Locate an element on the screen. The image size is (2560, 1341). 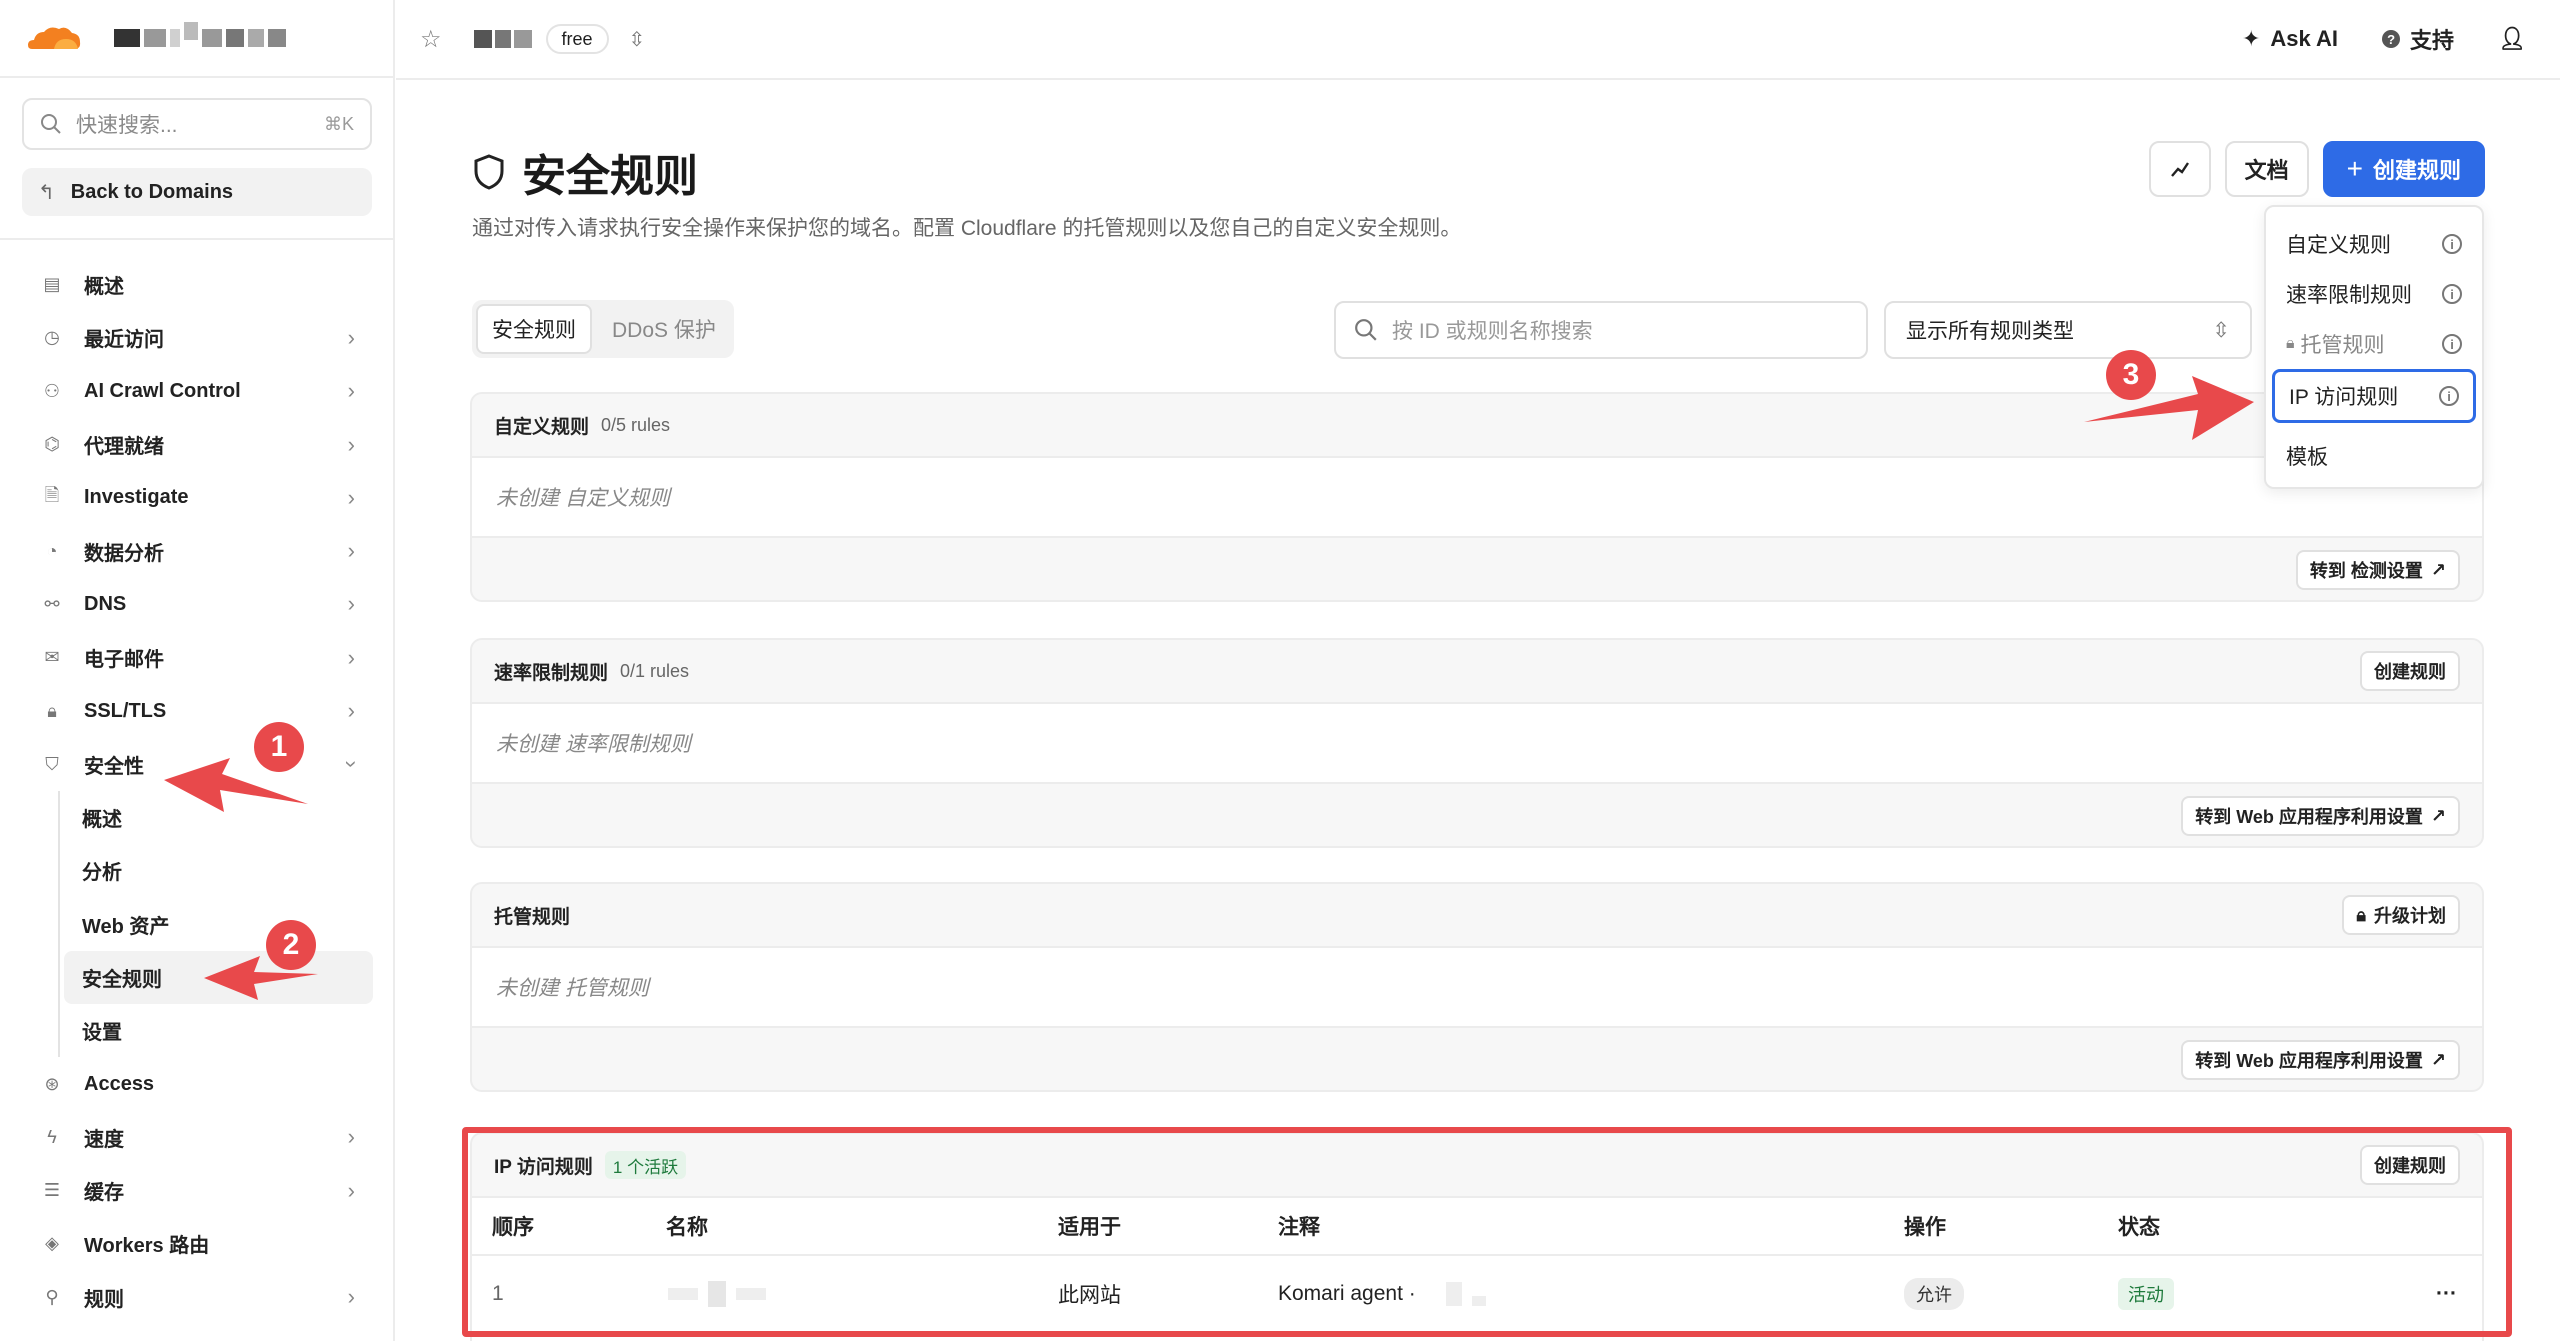
column-header-action: 操作 is located at coordinates (1925, 1227).